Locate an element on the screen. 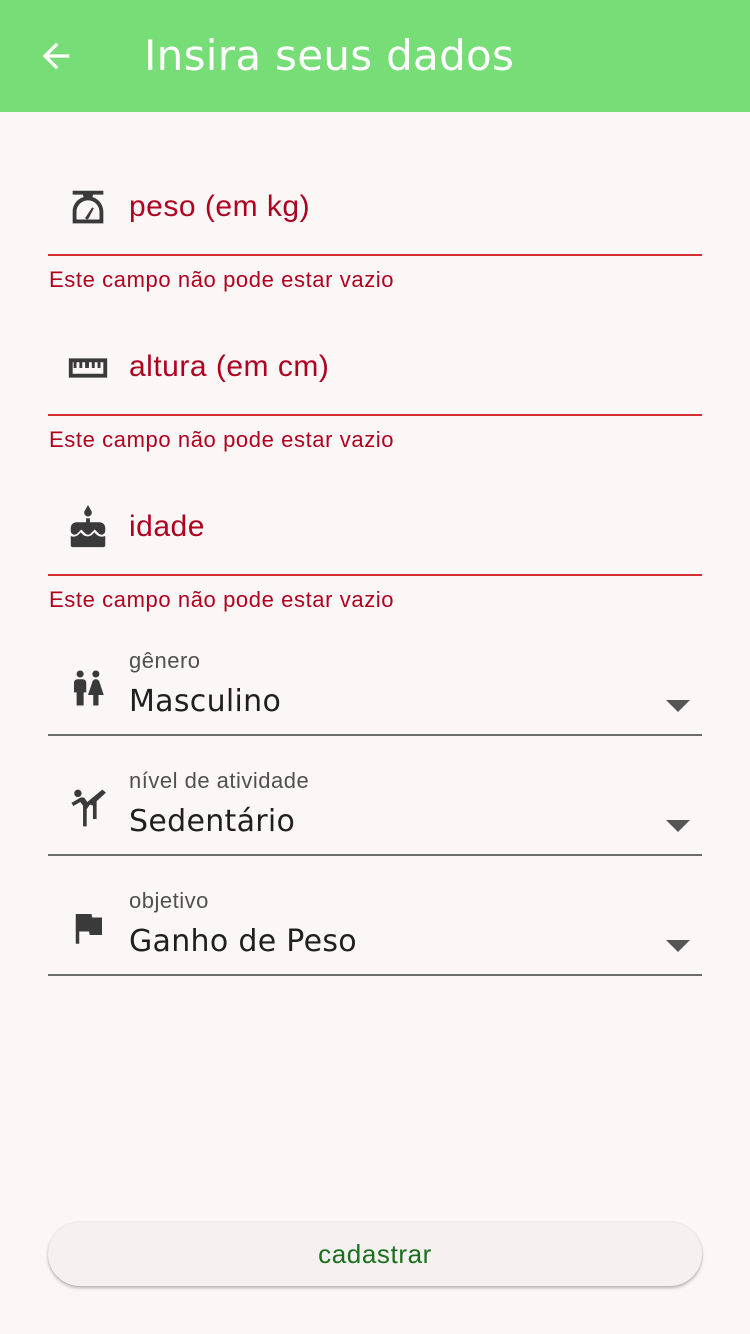  back-button is located at coordinates (56, 56).